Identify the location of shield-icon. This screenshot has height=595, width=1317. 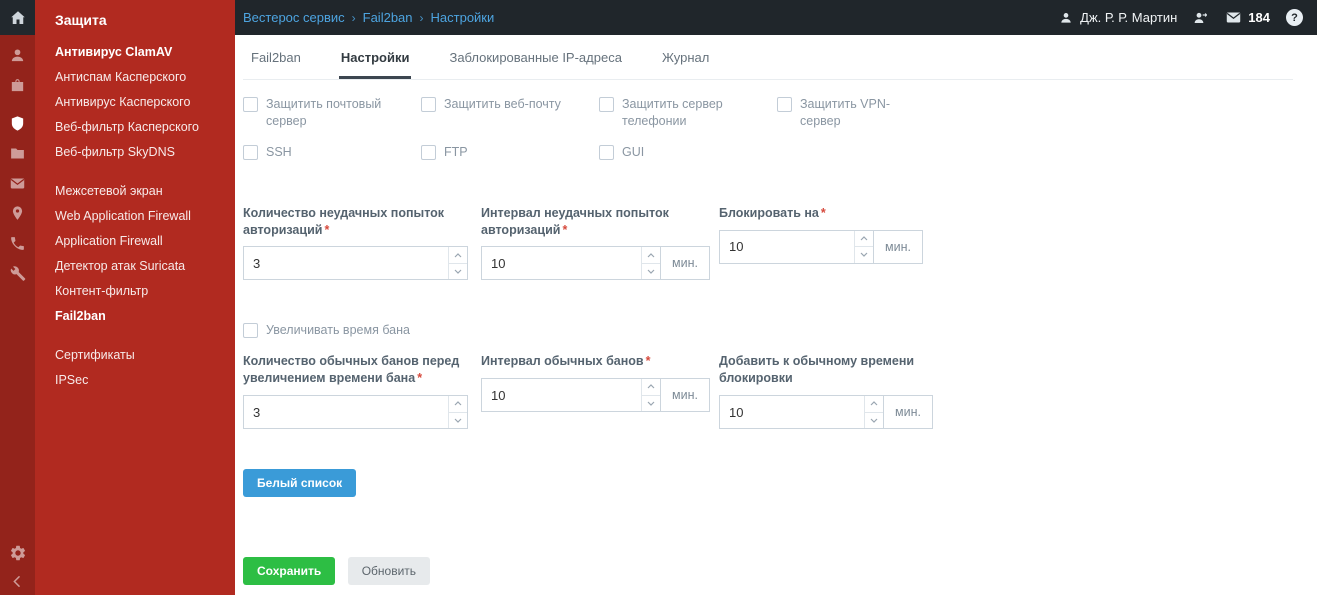
(17, 123).